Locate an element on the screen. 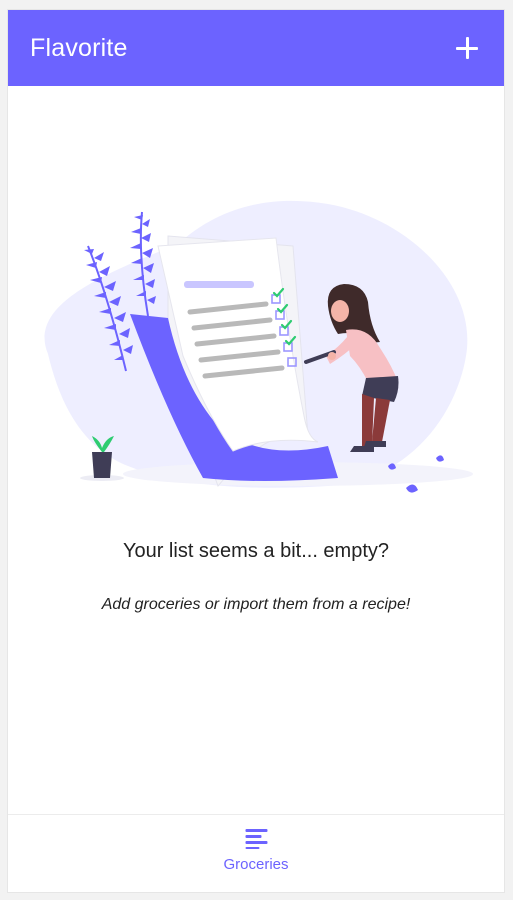  empty-state-title: Your list seems a bit... empty? is located at coordinates (256, 551).